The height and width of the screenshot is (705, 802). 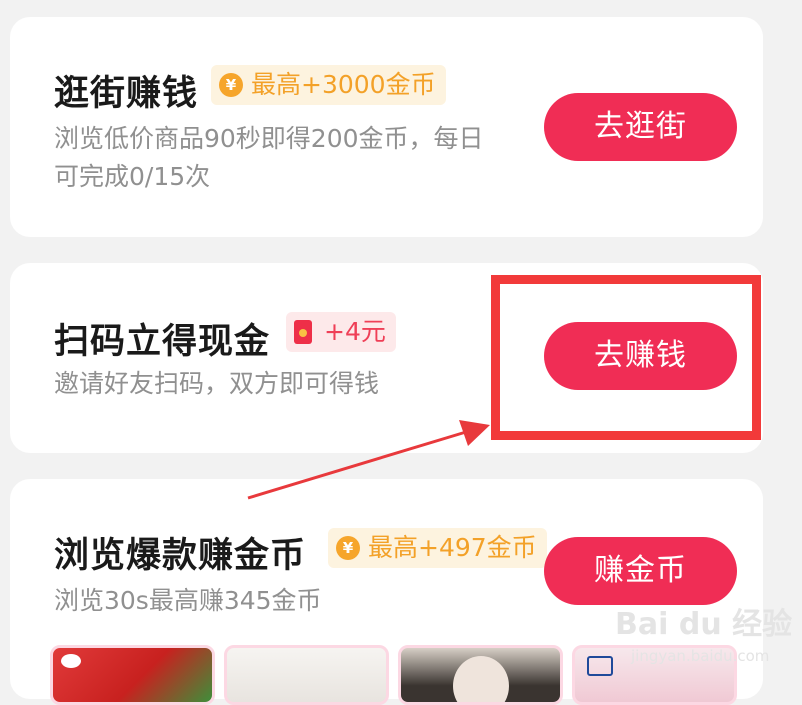 What do you see at coordinates (704, 624) in the screenshot?
I see `watermark-logo: Bai du 经验` at bounding box center [704, 624].